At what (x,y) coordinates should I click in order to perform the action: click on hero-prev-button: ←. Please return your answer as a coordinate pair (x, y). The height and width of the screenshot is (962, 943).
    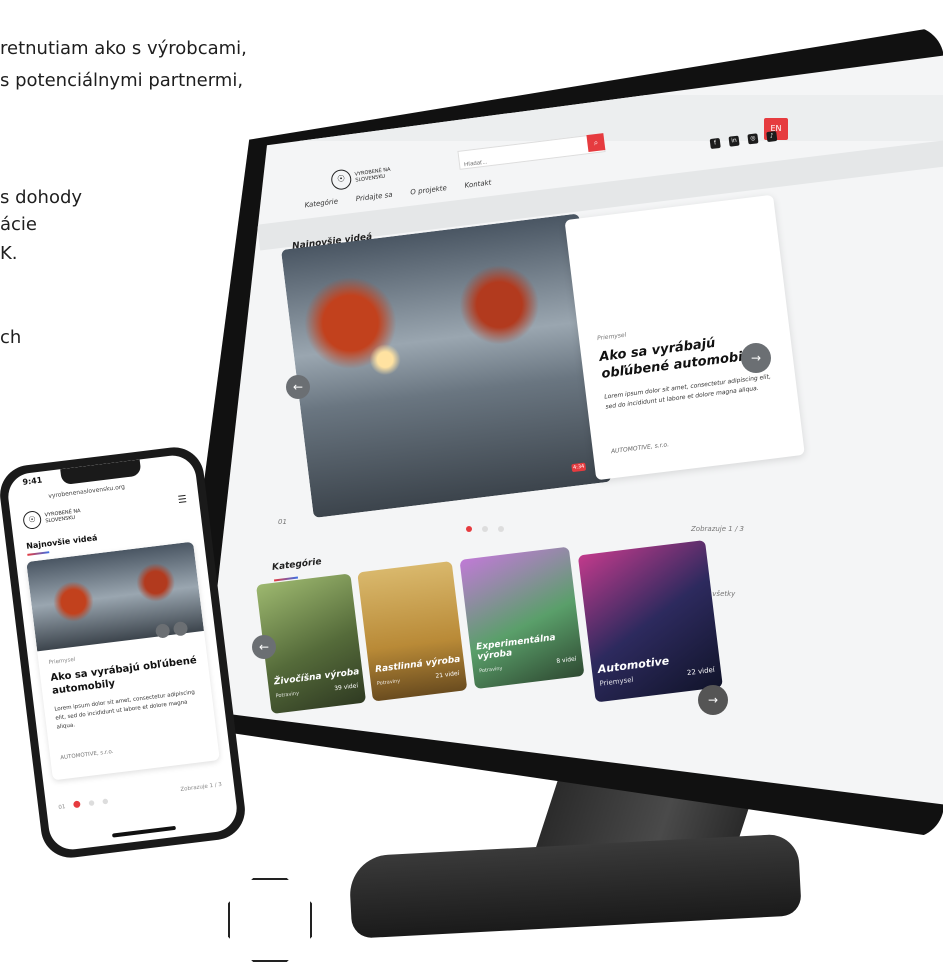
    Looking at the image, I should click on (298, 387).